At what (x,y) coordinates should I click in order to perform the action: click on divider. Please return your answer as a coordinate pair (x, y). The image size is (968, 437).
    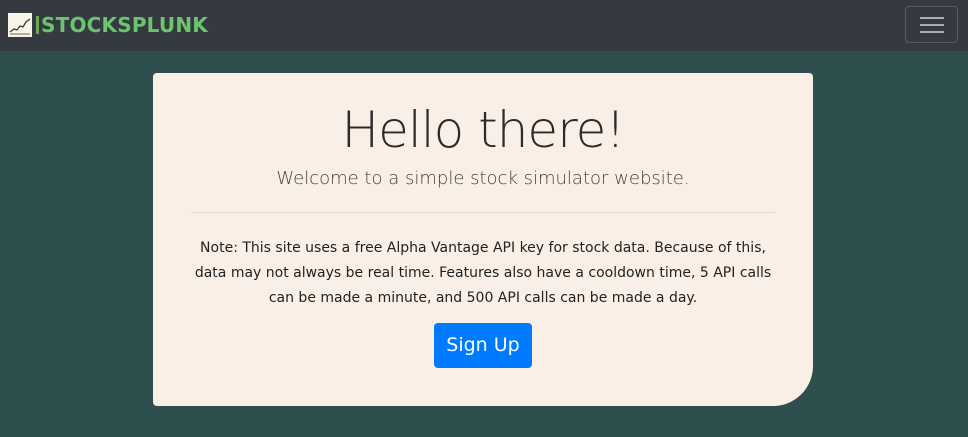
    Looking at the image, I should click on (483, 212).